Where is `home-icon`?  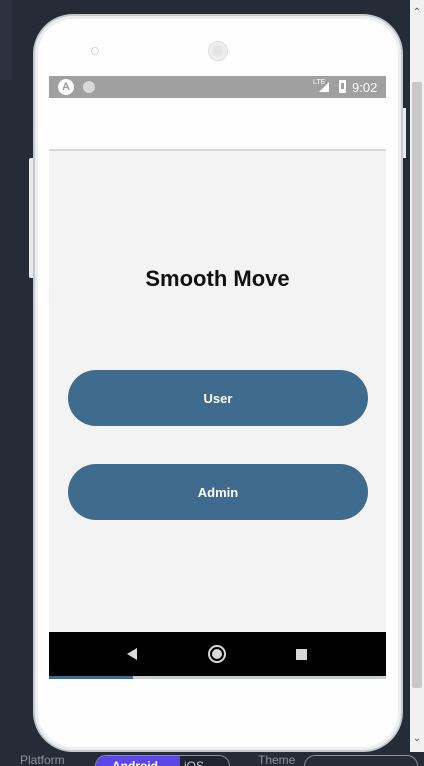 home-icon is located at coordinates (217, 654).